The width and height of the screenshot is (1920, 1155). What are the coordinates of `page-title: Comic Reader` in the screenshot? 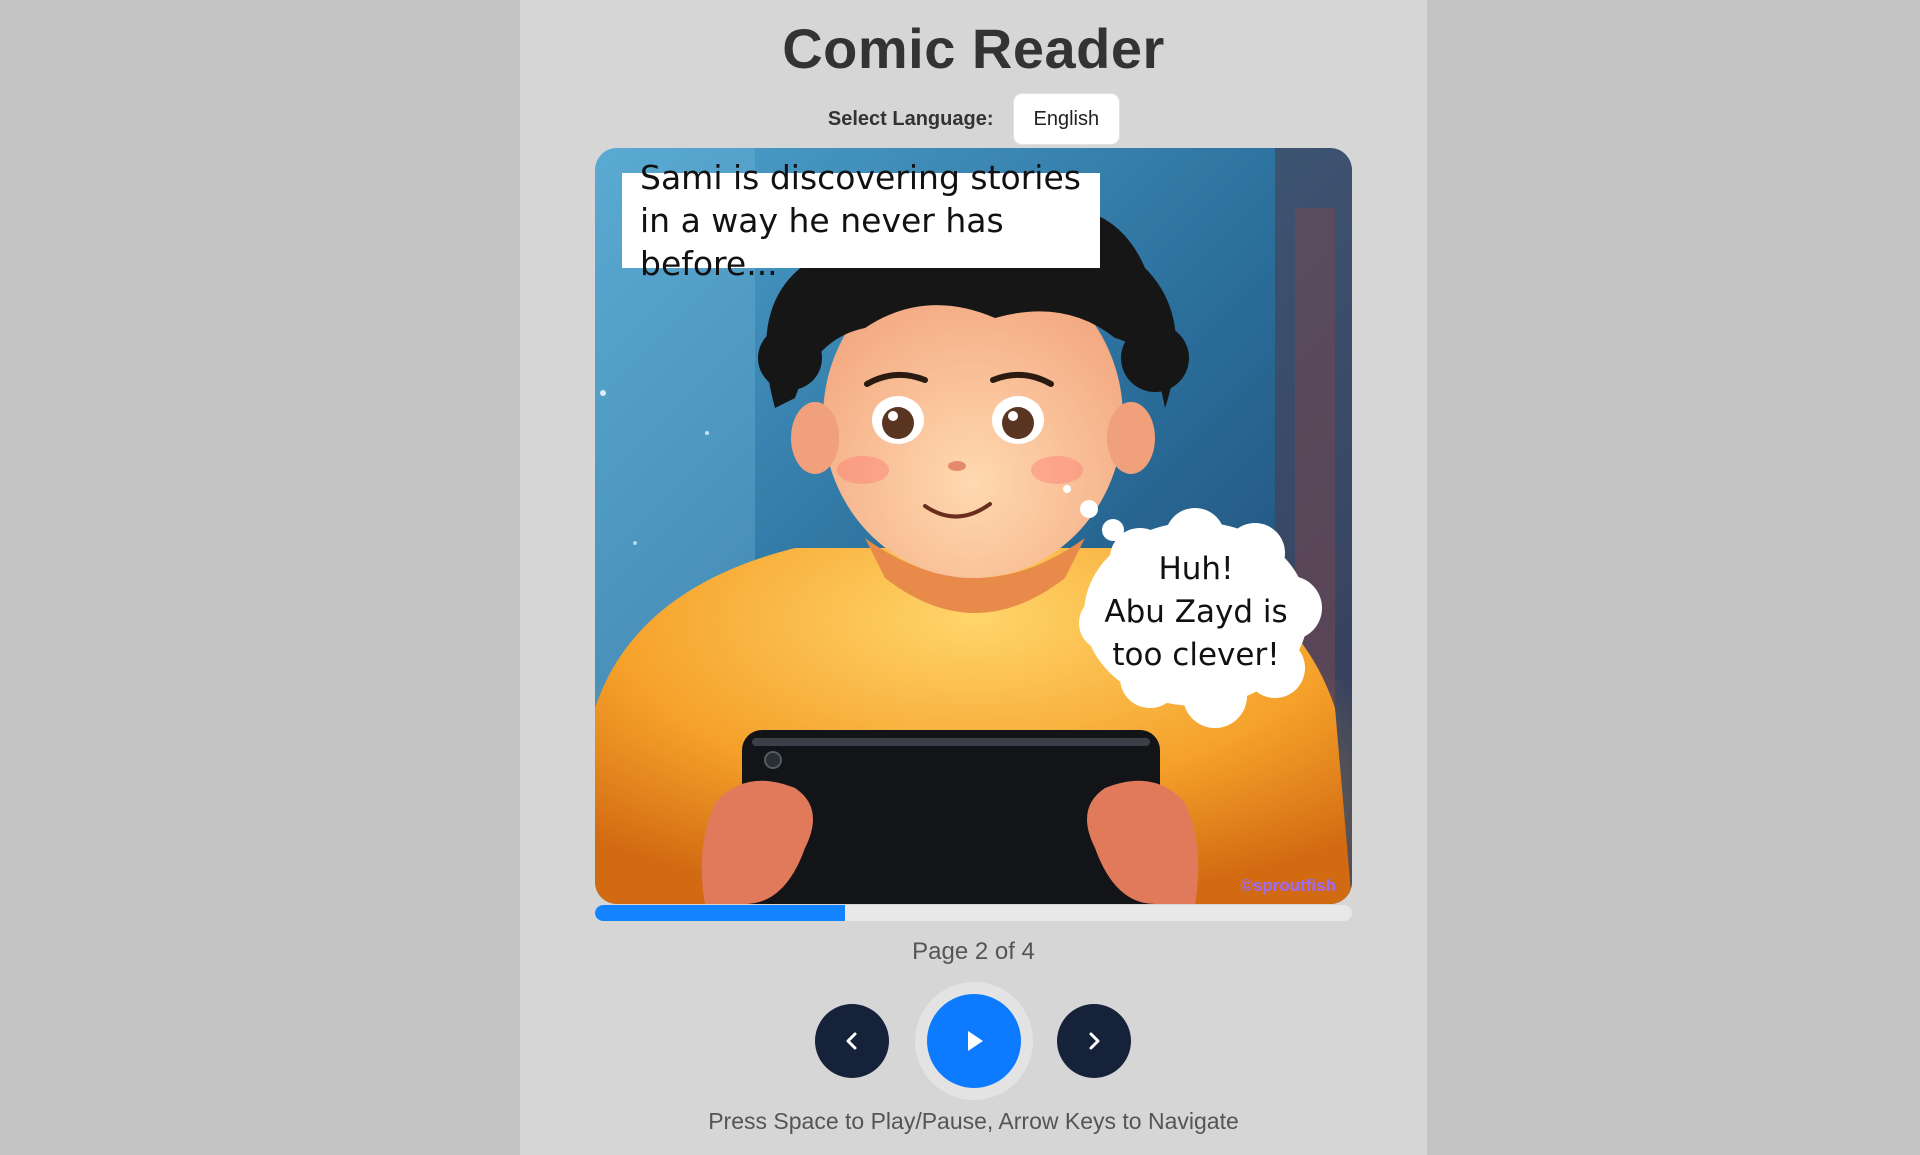 It's located at (973, 48).